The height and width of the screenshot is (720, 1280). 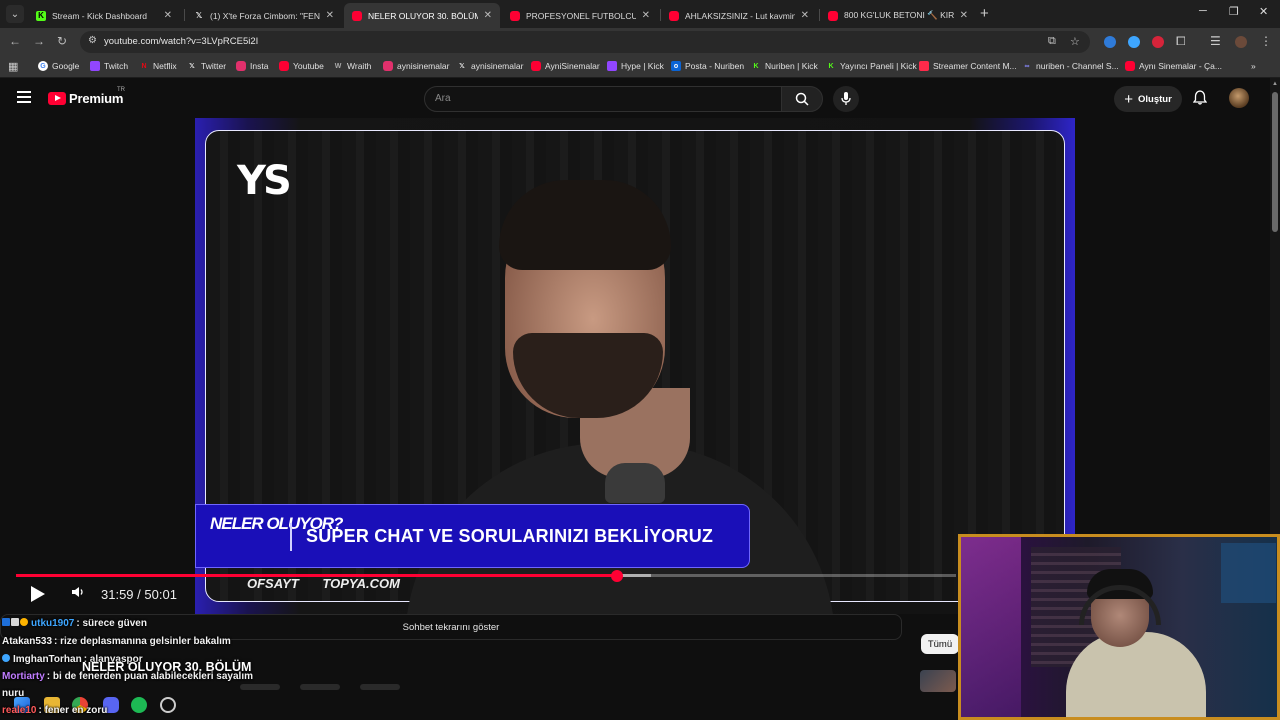 I want to click on forward-icon: →, so click(x=39, y=41).